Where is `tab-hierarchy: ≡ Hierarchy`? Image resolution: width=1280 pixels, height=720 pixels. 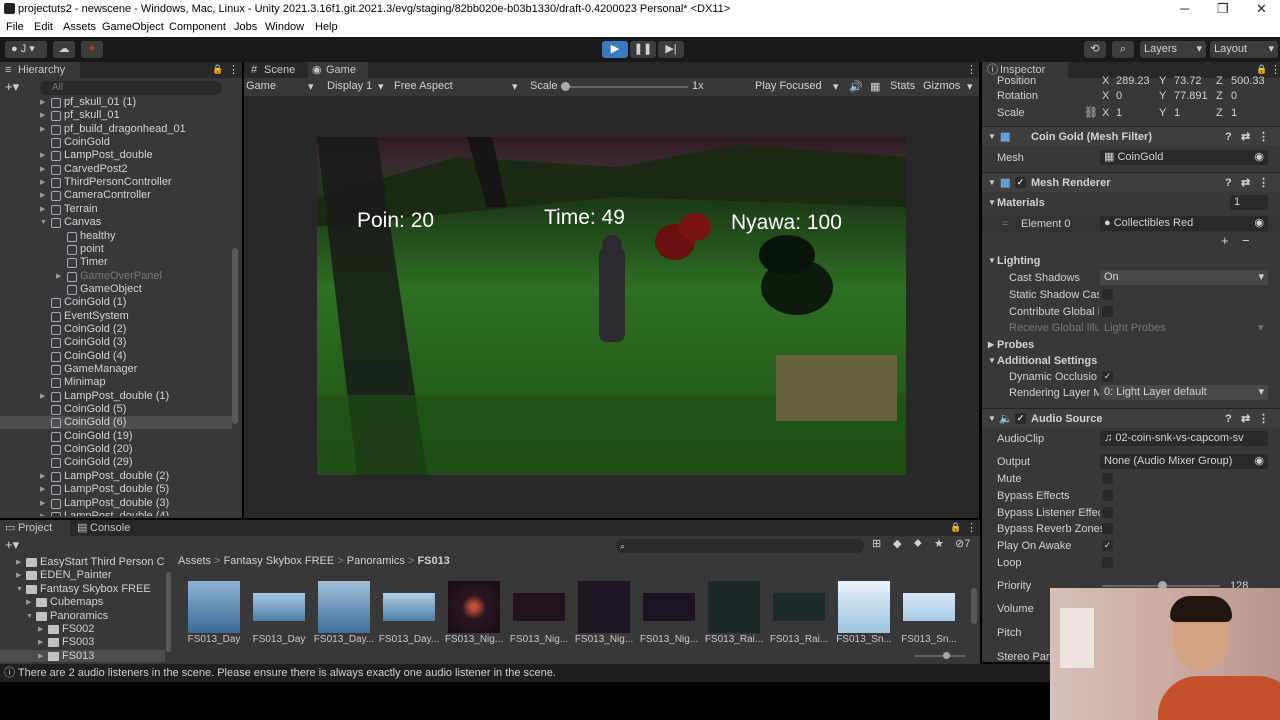 tab-hierarchy: ≡ Hierarchy is located at coordinates (40, 70).